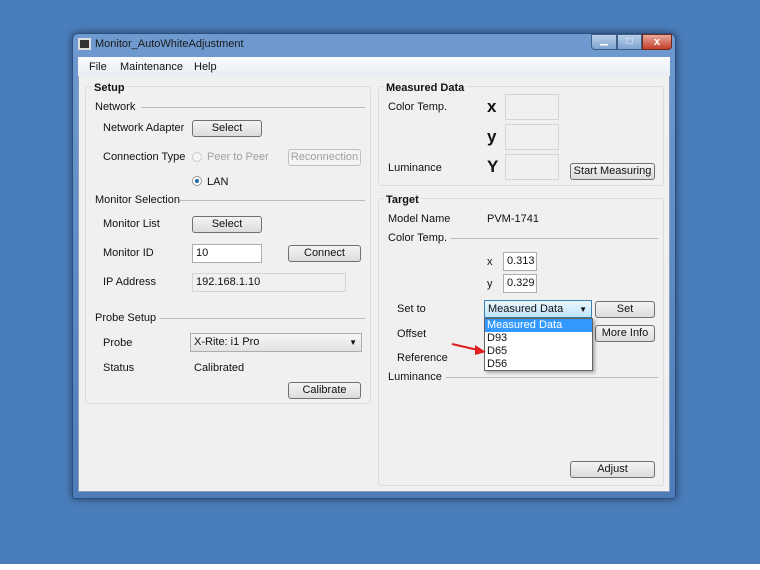 The image size is (760, 570). Describe the element at coordinates (422, 358) in the screenshot. I see `reference-label: Reference` at that location.